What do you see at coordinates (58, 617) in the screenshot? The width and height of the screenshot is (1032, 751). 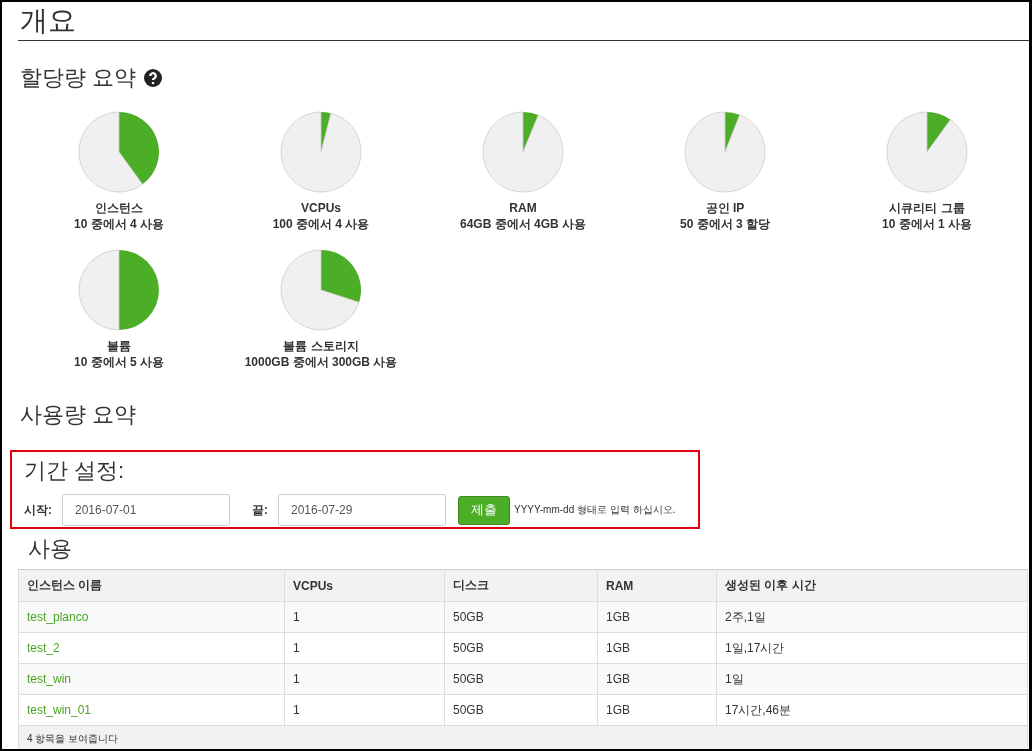 I see `instance-link: test_planco` at bounding box center [58, 617].